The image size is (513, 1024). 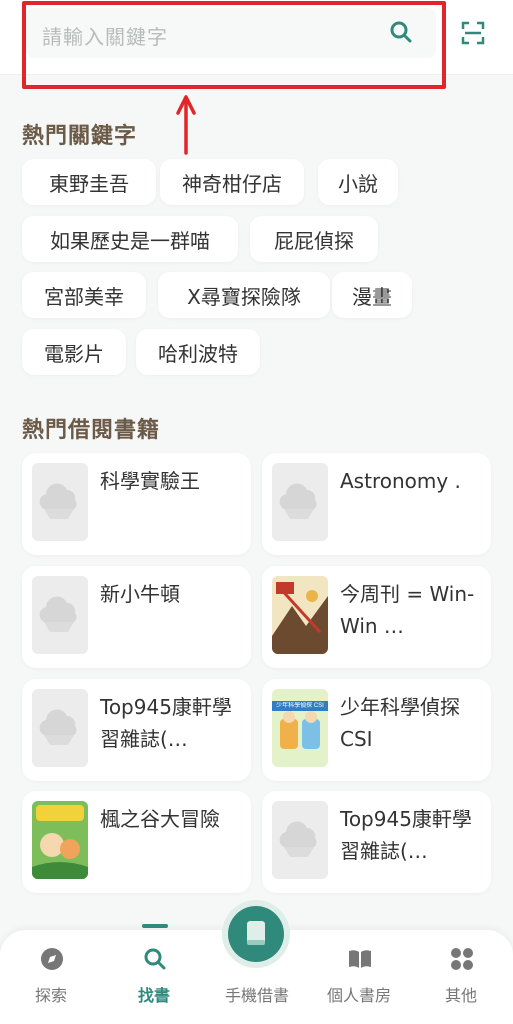 What do you see at coordinates (300, 706) in the screenshot?
I see `cover-text: 少年科學偵探 CSI` at bounding box center [300, 706].